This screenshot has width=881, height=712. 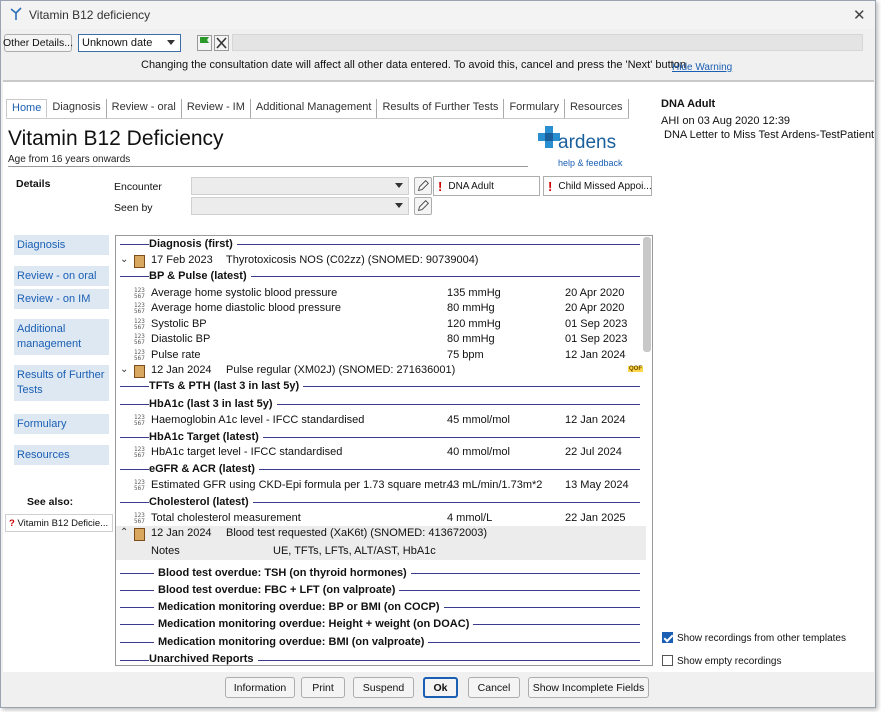 I want to click on ardens-cross-icon, so click(x=549, y=137).